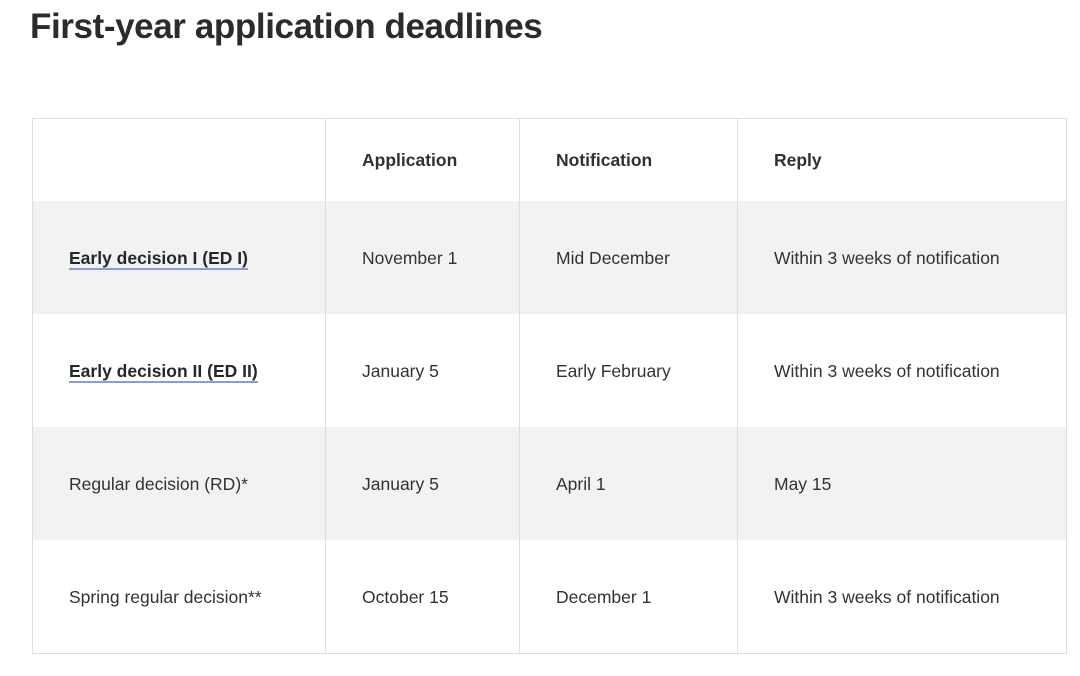  Describe the element at coordinates (179, 159) in the screenshot. I see `column-header-decision-type` at that location.